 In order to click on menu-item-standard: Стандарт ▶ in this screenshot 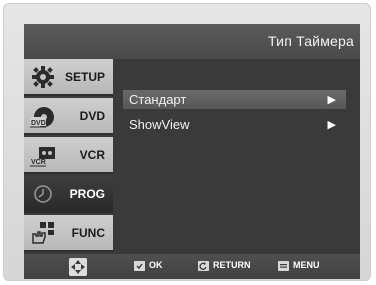, I will do `click(234, 99)`.